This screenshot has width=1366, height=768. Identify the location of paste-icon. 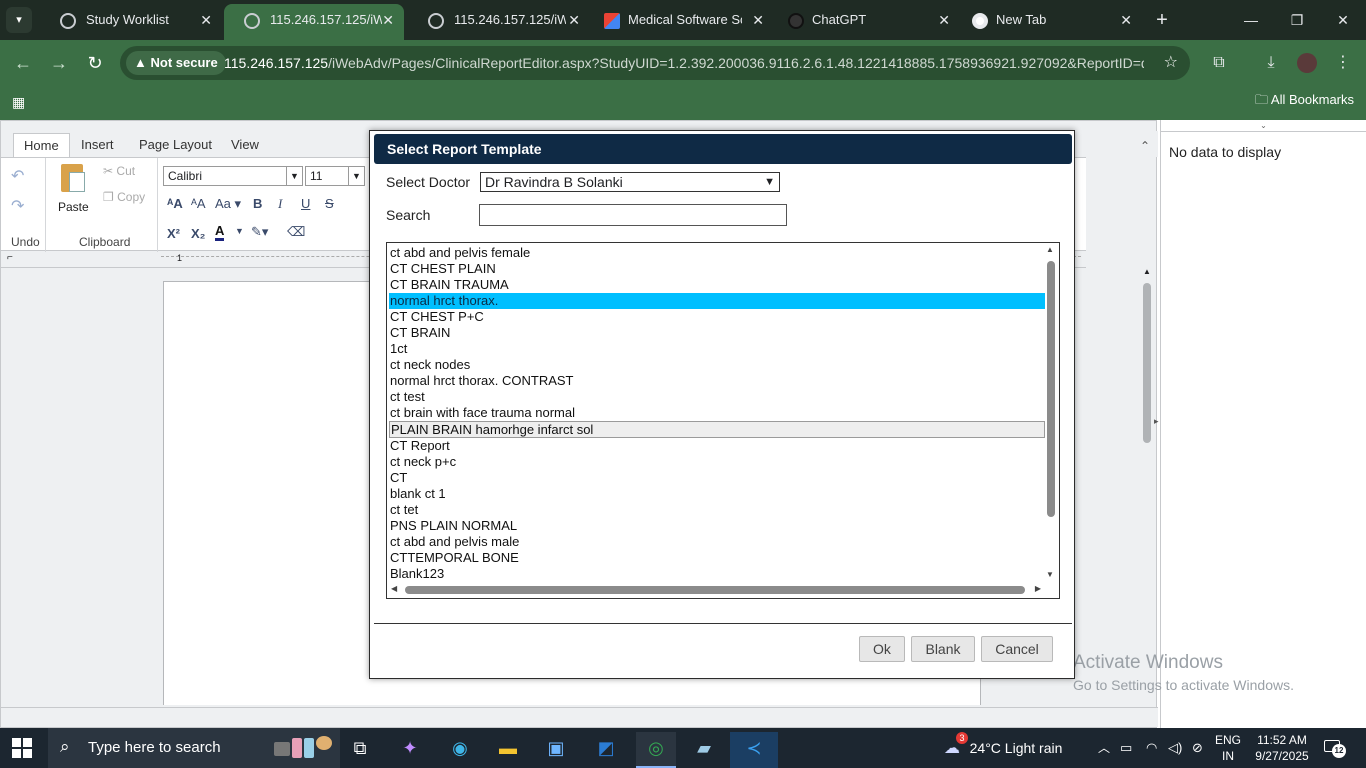
(74, 178).